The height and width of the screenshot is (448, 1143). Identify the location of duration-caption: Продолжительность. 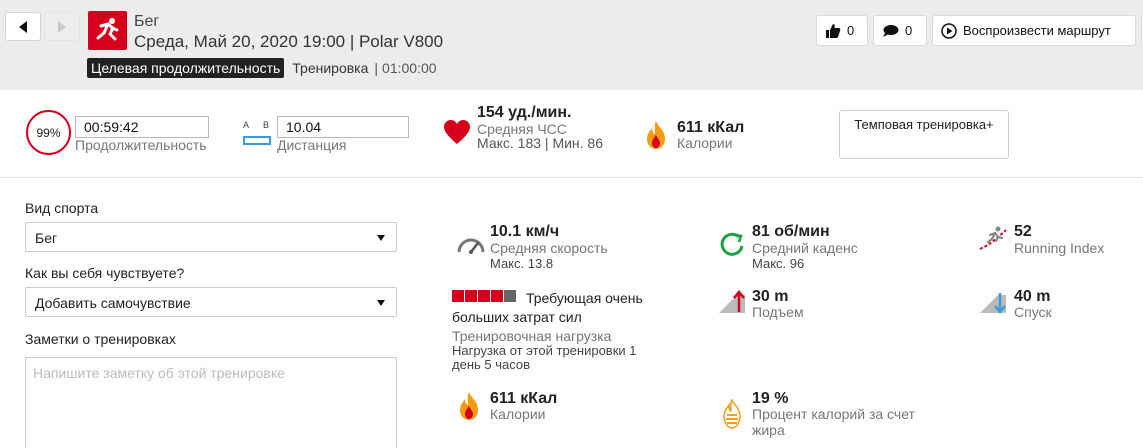
(141, 145).